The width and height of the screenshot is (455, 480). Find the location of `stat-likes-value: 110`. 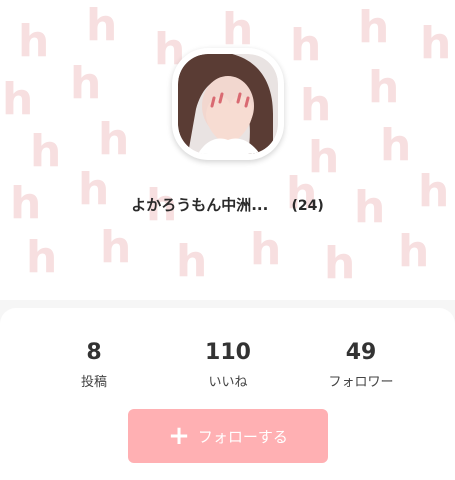

stat-likes-value: 110 is located at coordinates (228, 352).